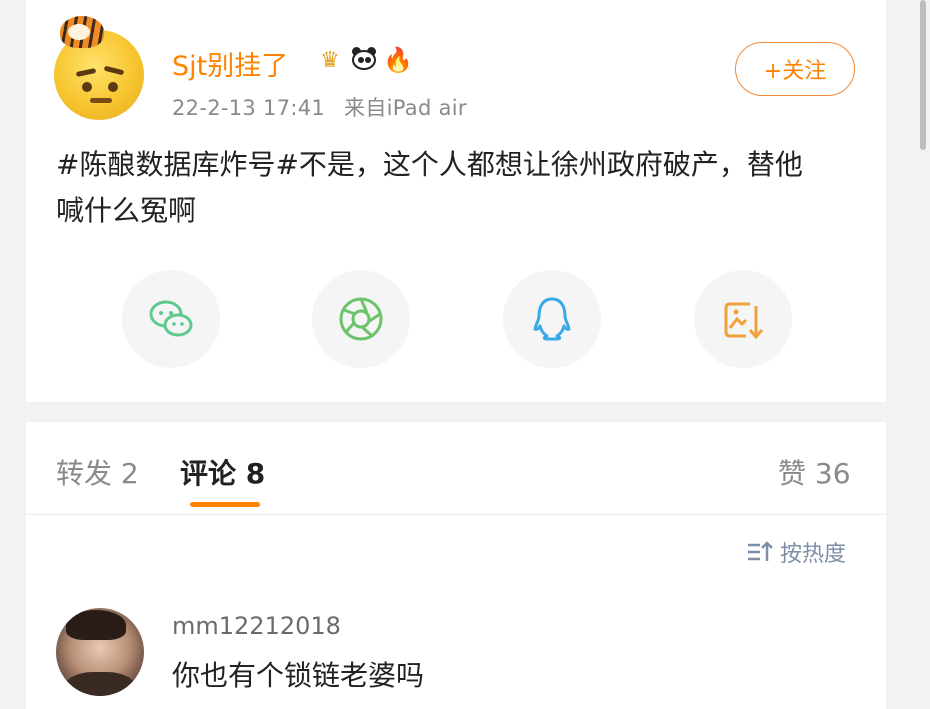  What do you see at coordinates (113, 87) in the screenshot?
I see `eye-right` at bounding box center [113, 87].